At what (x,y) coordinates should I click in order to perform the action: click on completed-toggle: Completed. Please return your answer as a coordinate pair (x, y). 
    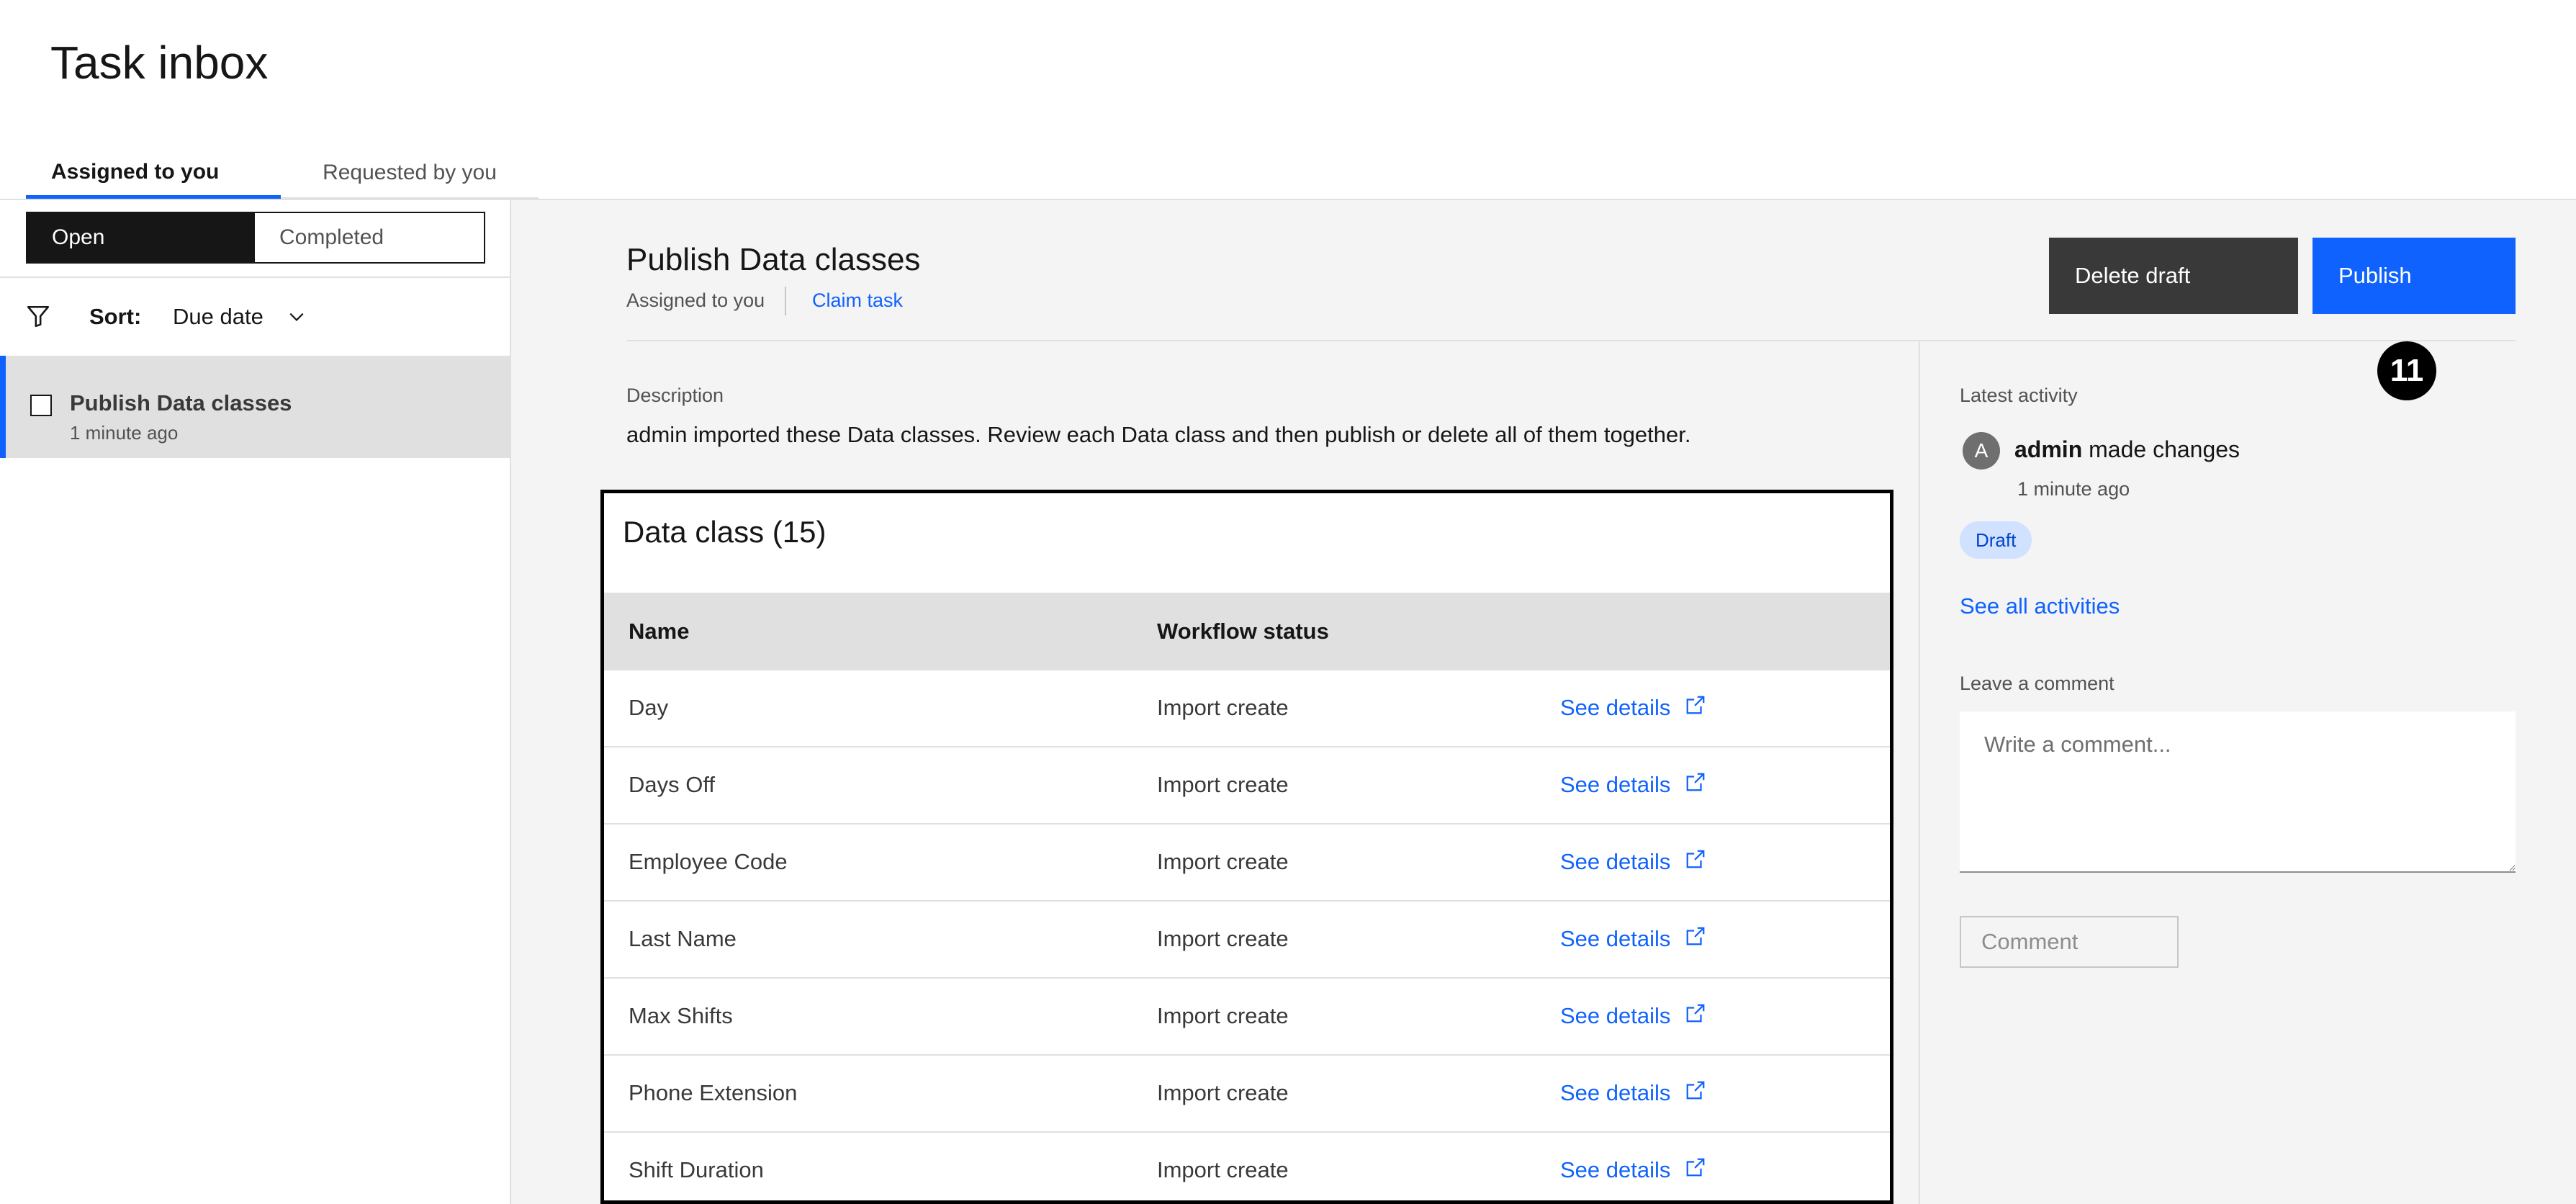
    Looking at the image, I should click on (370, 238).